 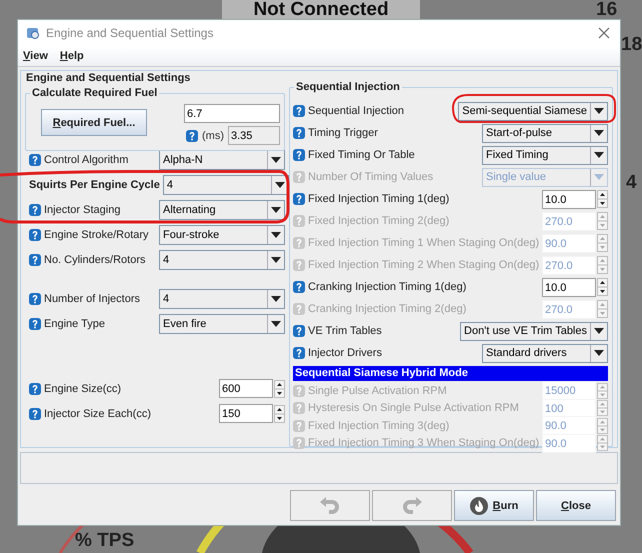 I want to click on field-label: Timing Trigger, so click(x=343, y=133).